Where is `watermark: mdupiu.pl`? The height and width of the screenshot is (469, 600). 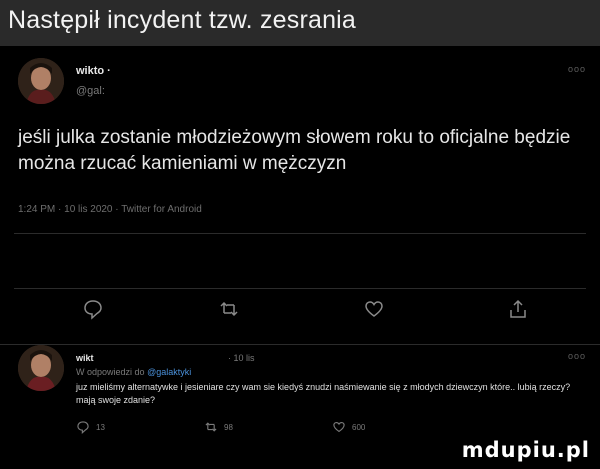
watermark: mdupiu.pl is located at coordinates (525, 450).